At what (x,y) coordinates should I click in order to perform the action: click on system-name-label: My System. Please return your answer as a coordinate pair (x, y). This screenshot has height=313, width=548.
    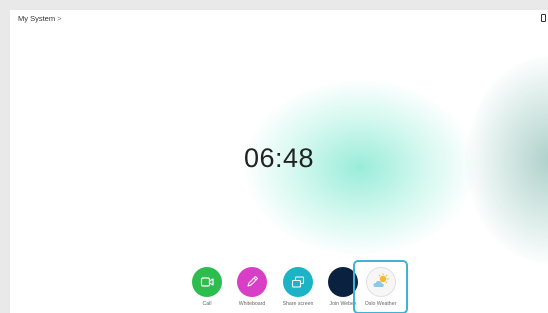
    Looking at the image, I should click on (37, 18).